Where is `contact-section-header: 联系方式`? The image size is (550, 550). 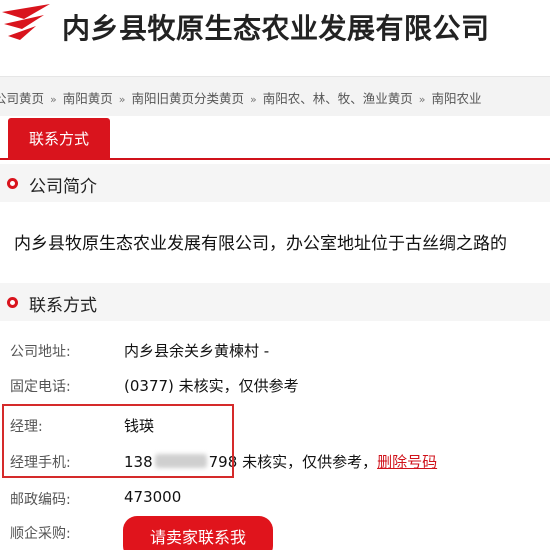
contact-section-header: 联系方式 is located at coordinates (275, 302).